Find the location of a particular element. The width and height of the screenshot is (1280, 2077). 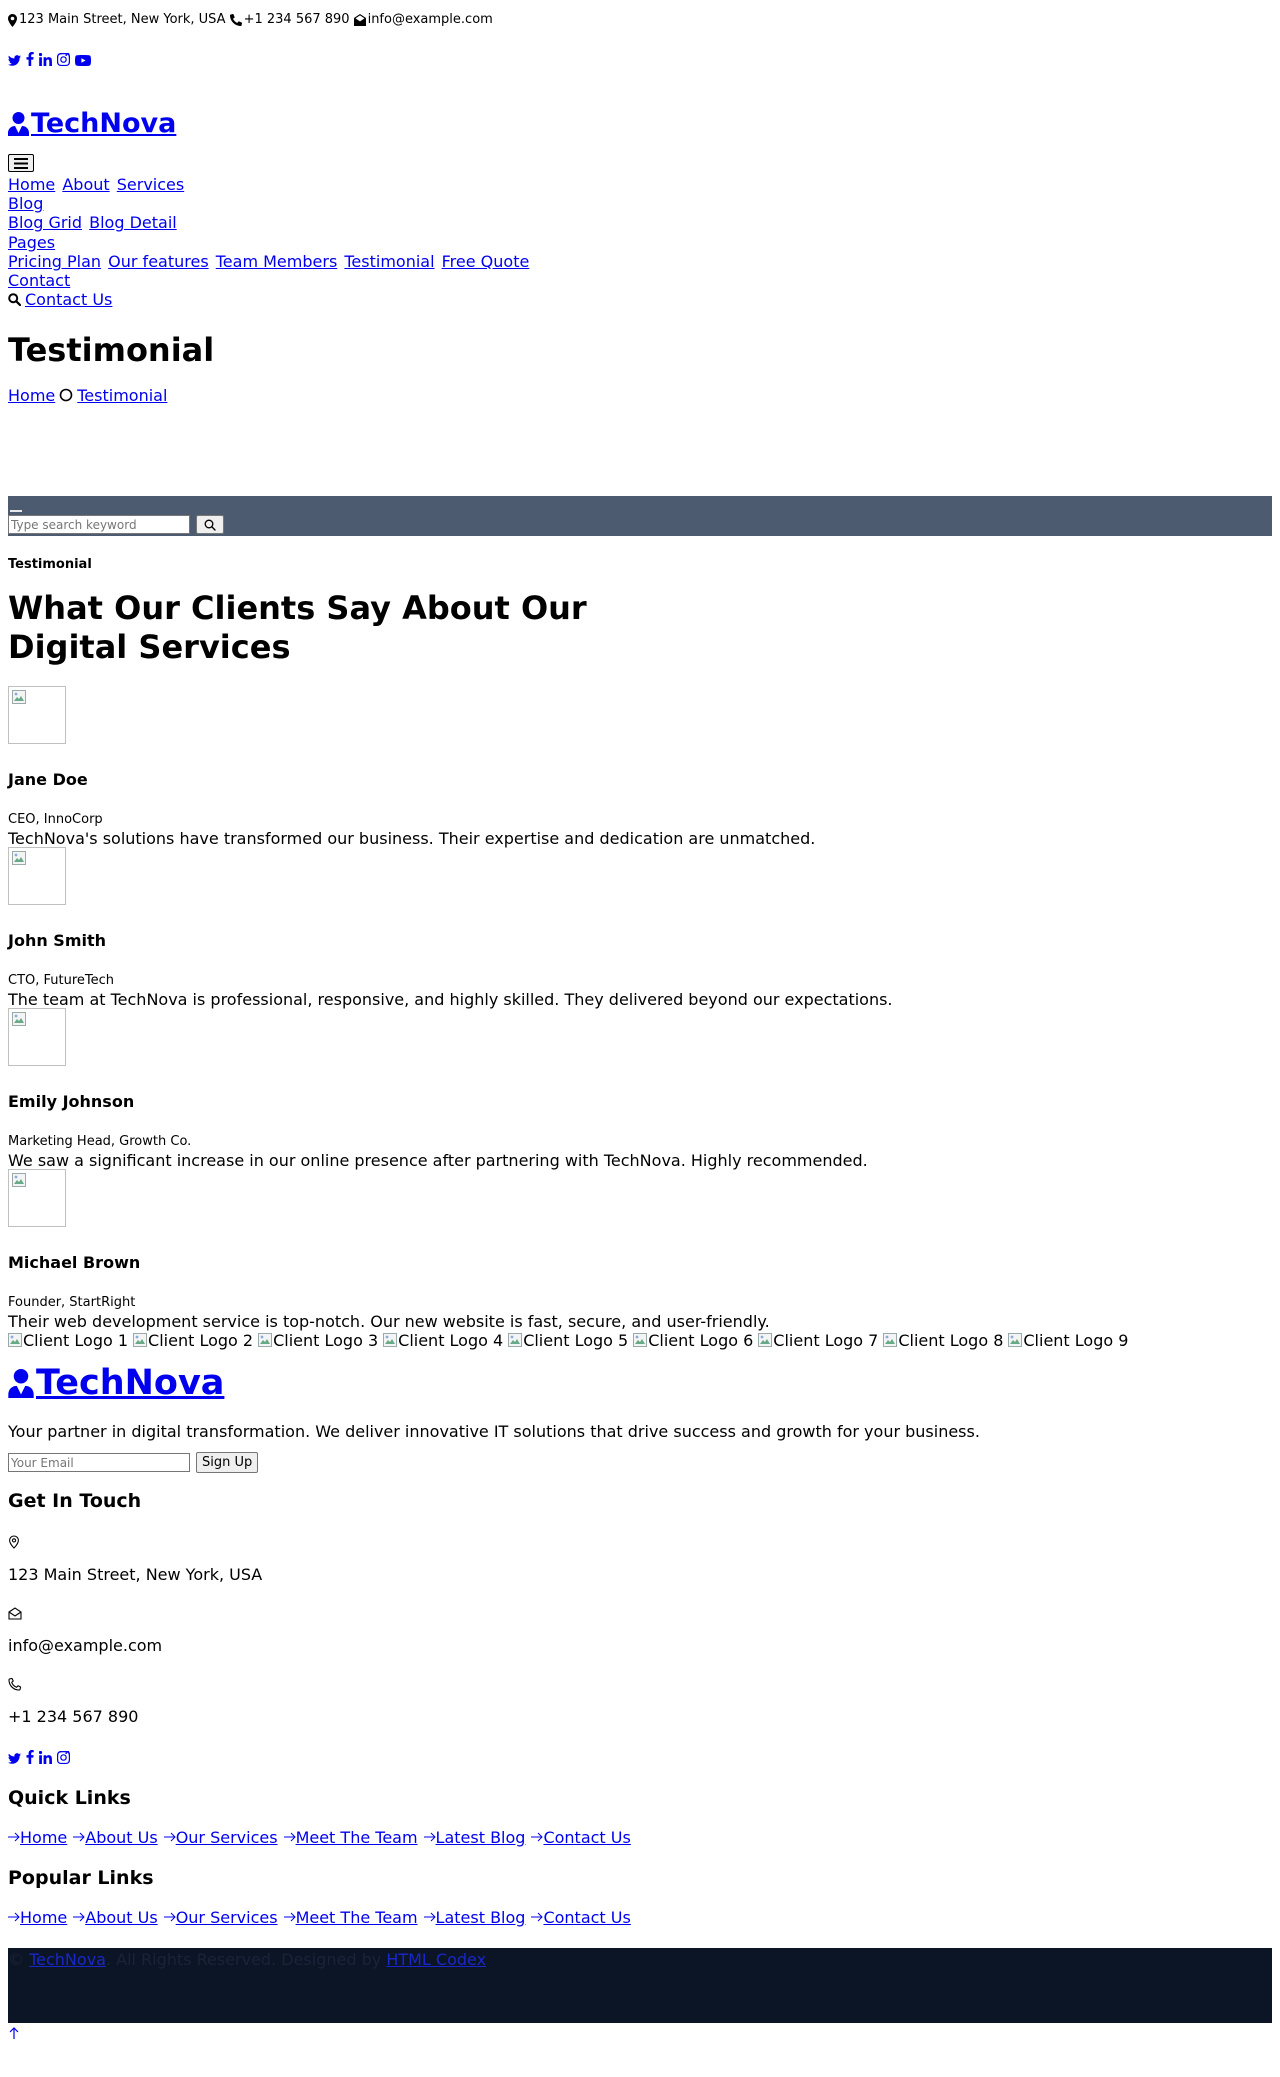

quick-link-link: Meet The Team is located at coordinates (357, 1837).